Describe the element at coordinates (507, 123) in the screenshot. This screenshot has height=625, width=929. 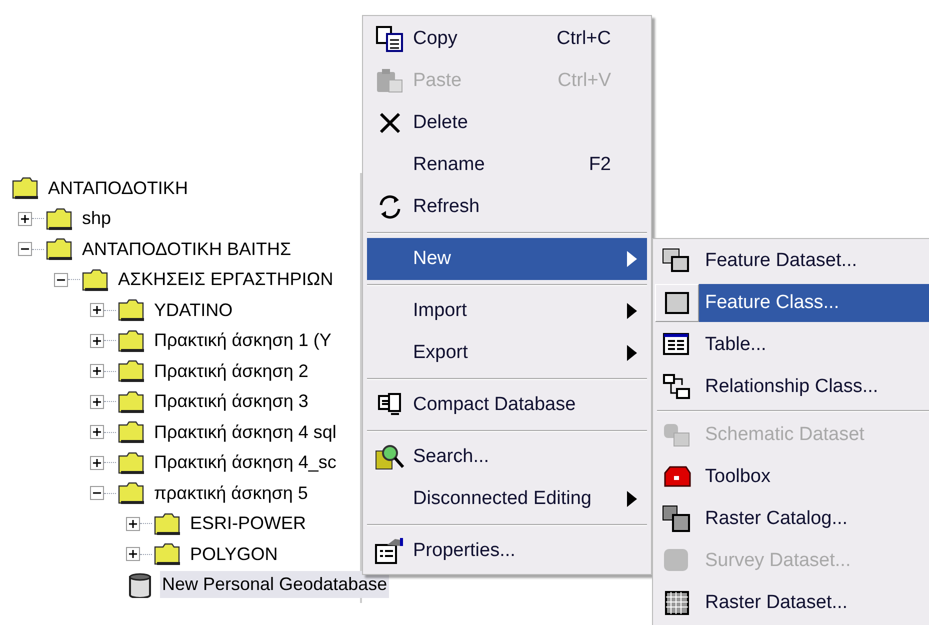
I see `menu-item: Delete` at that location.